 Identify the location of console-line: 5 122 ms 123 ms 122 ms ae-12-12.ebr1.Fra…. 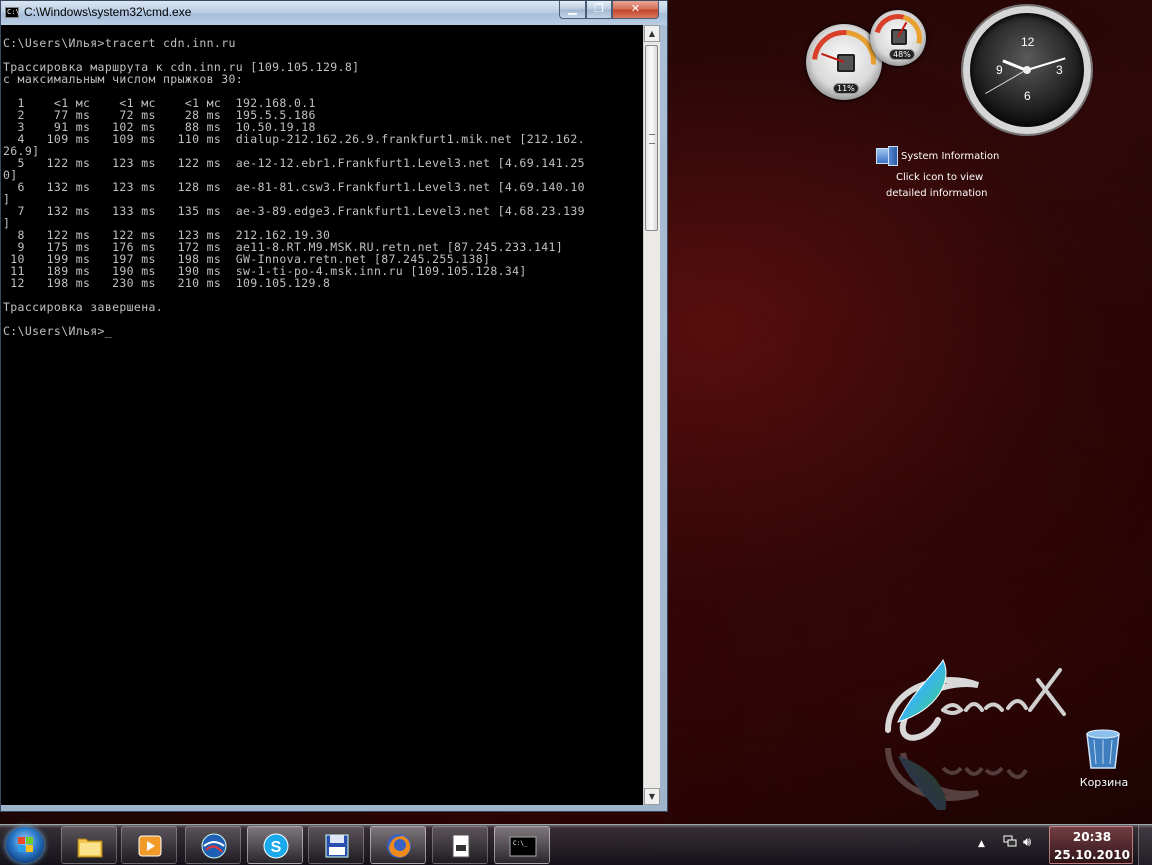
(294, 163).